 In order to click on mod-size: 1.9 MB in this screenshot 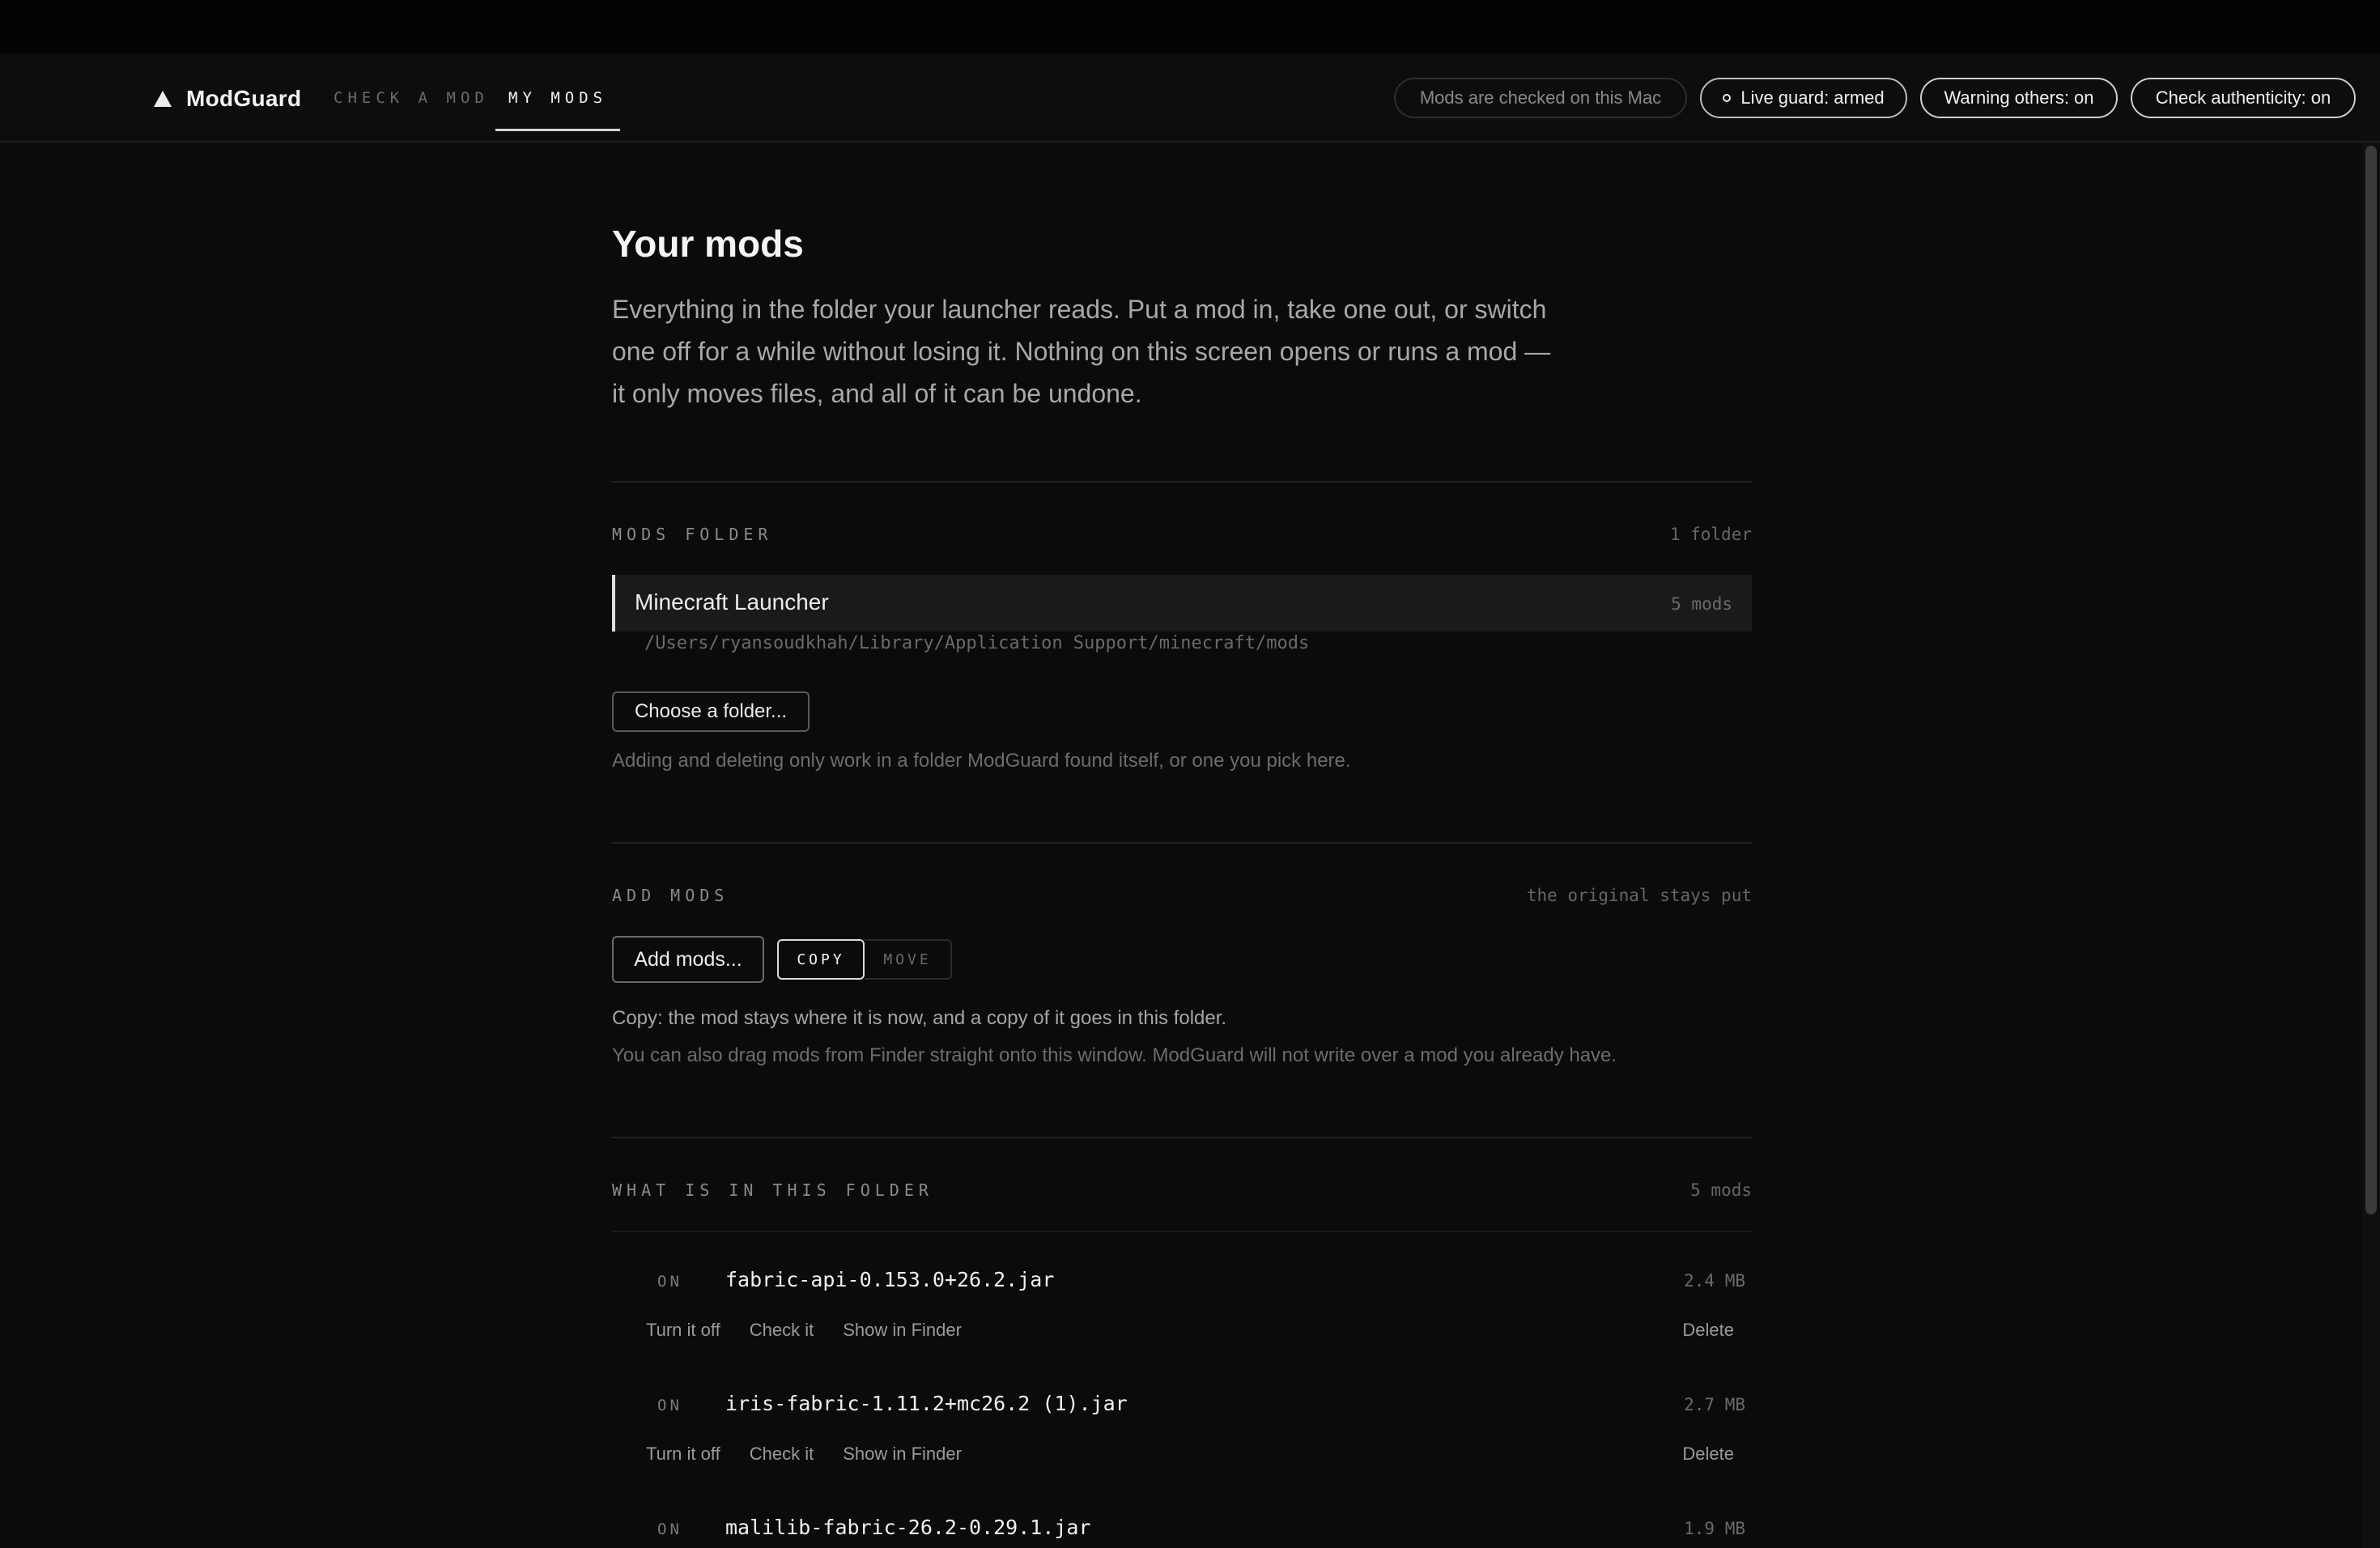, I will do `click(1714, 1528)`.